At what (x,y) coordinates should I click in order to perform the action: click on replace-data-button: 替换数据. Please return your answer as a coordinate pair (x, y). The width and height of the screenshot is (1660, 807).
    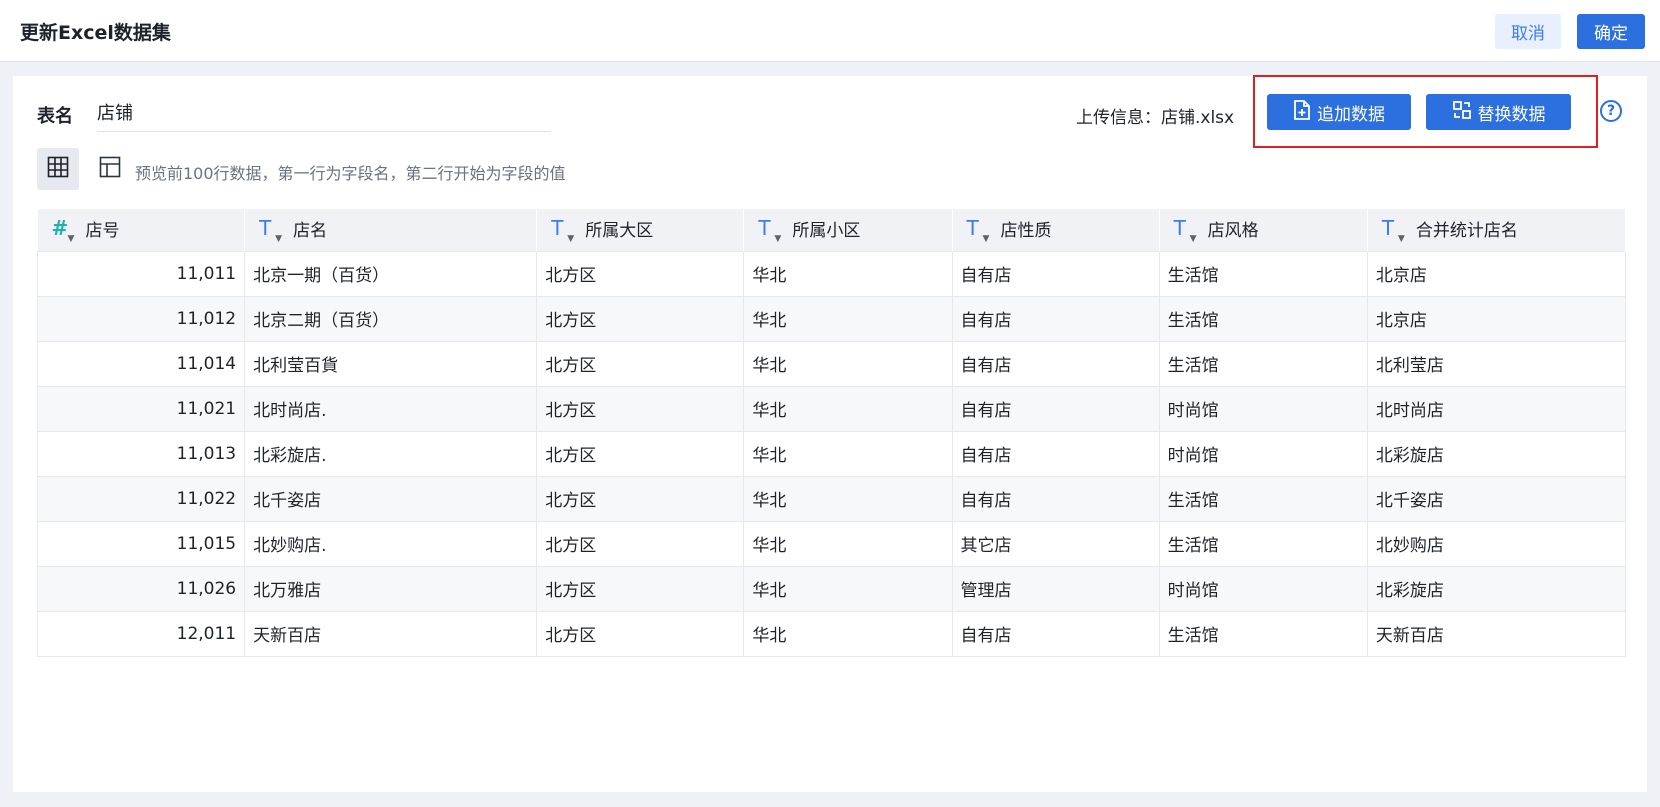
    Looking at the image, I should click on (1498, 112).